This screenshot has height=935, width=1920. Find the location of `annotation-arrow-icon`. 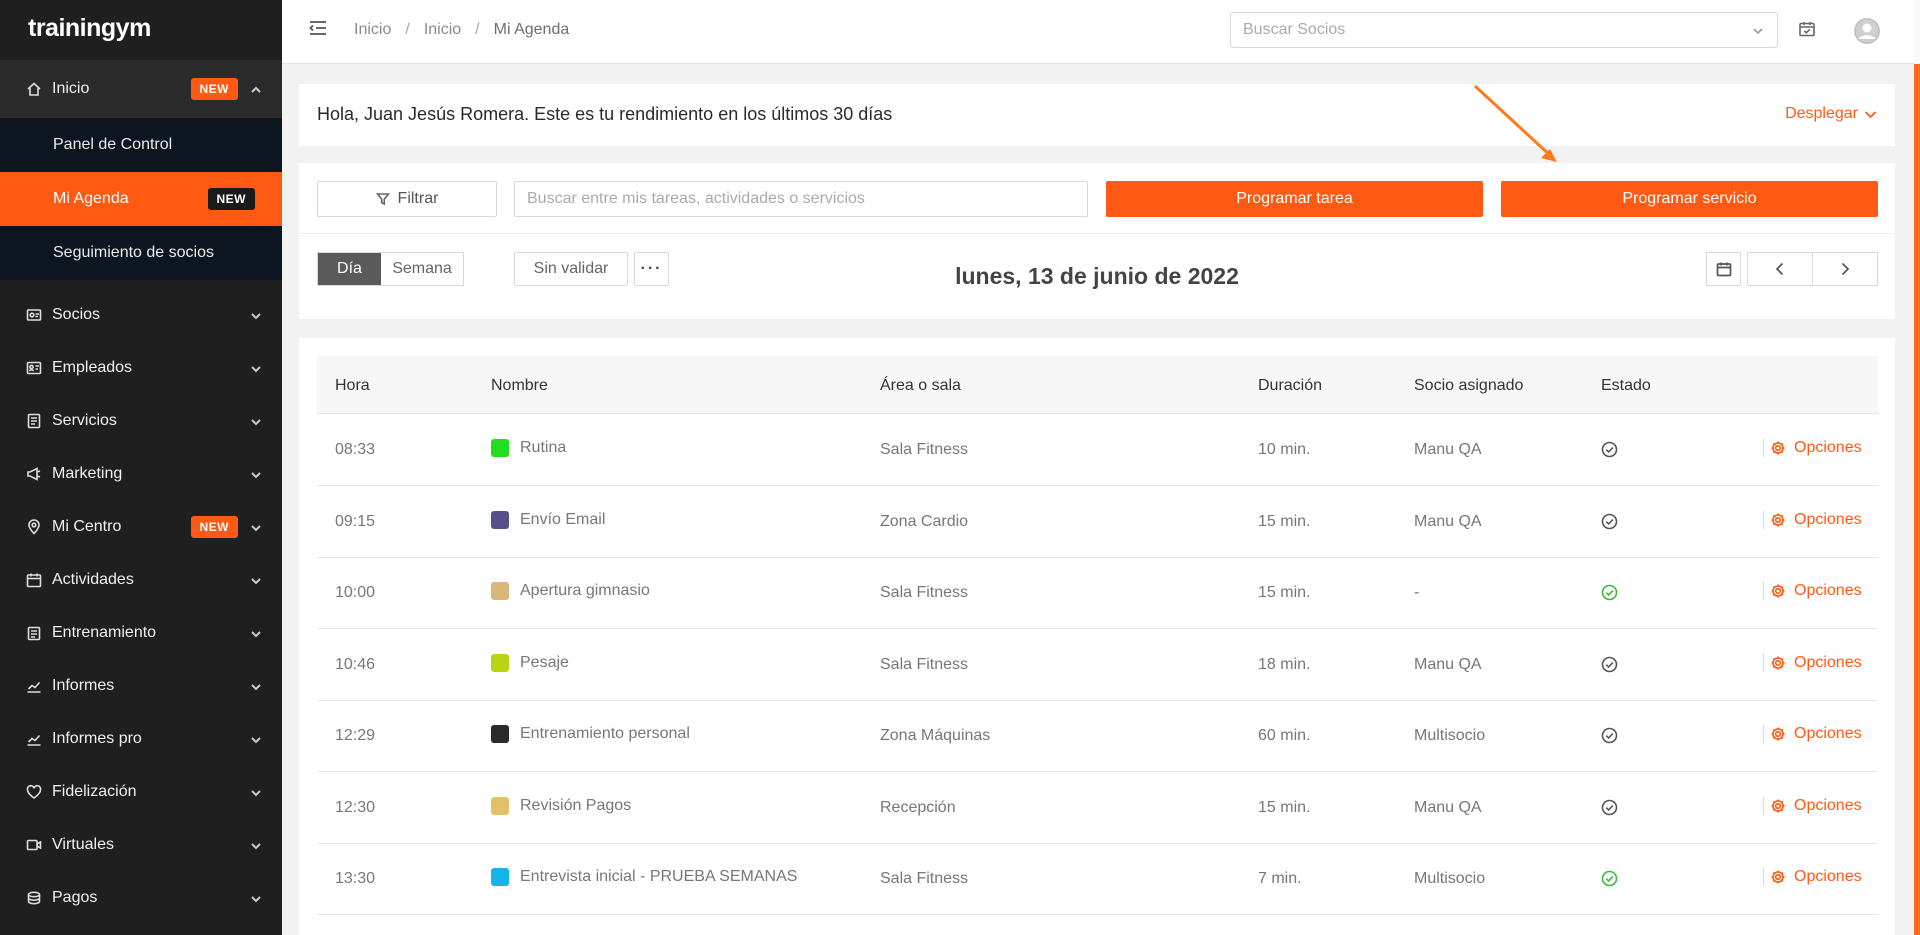

annotation-arrow-icon is located at coordinates (1515, 123).